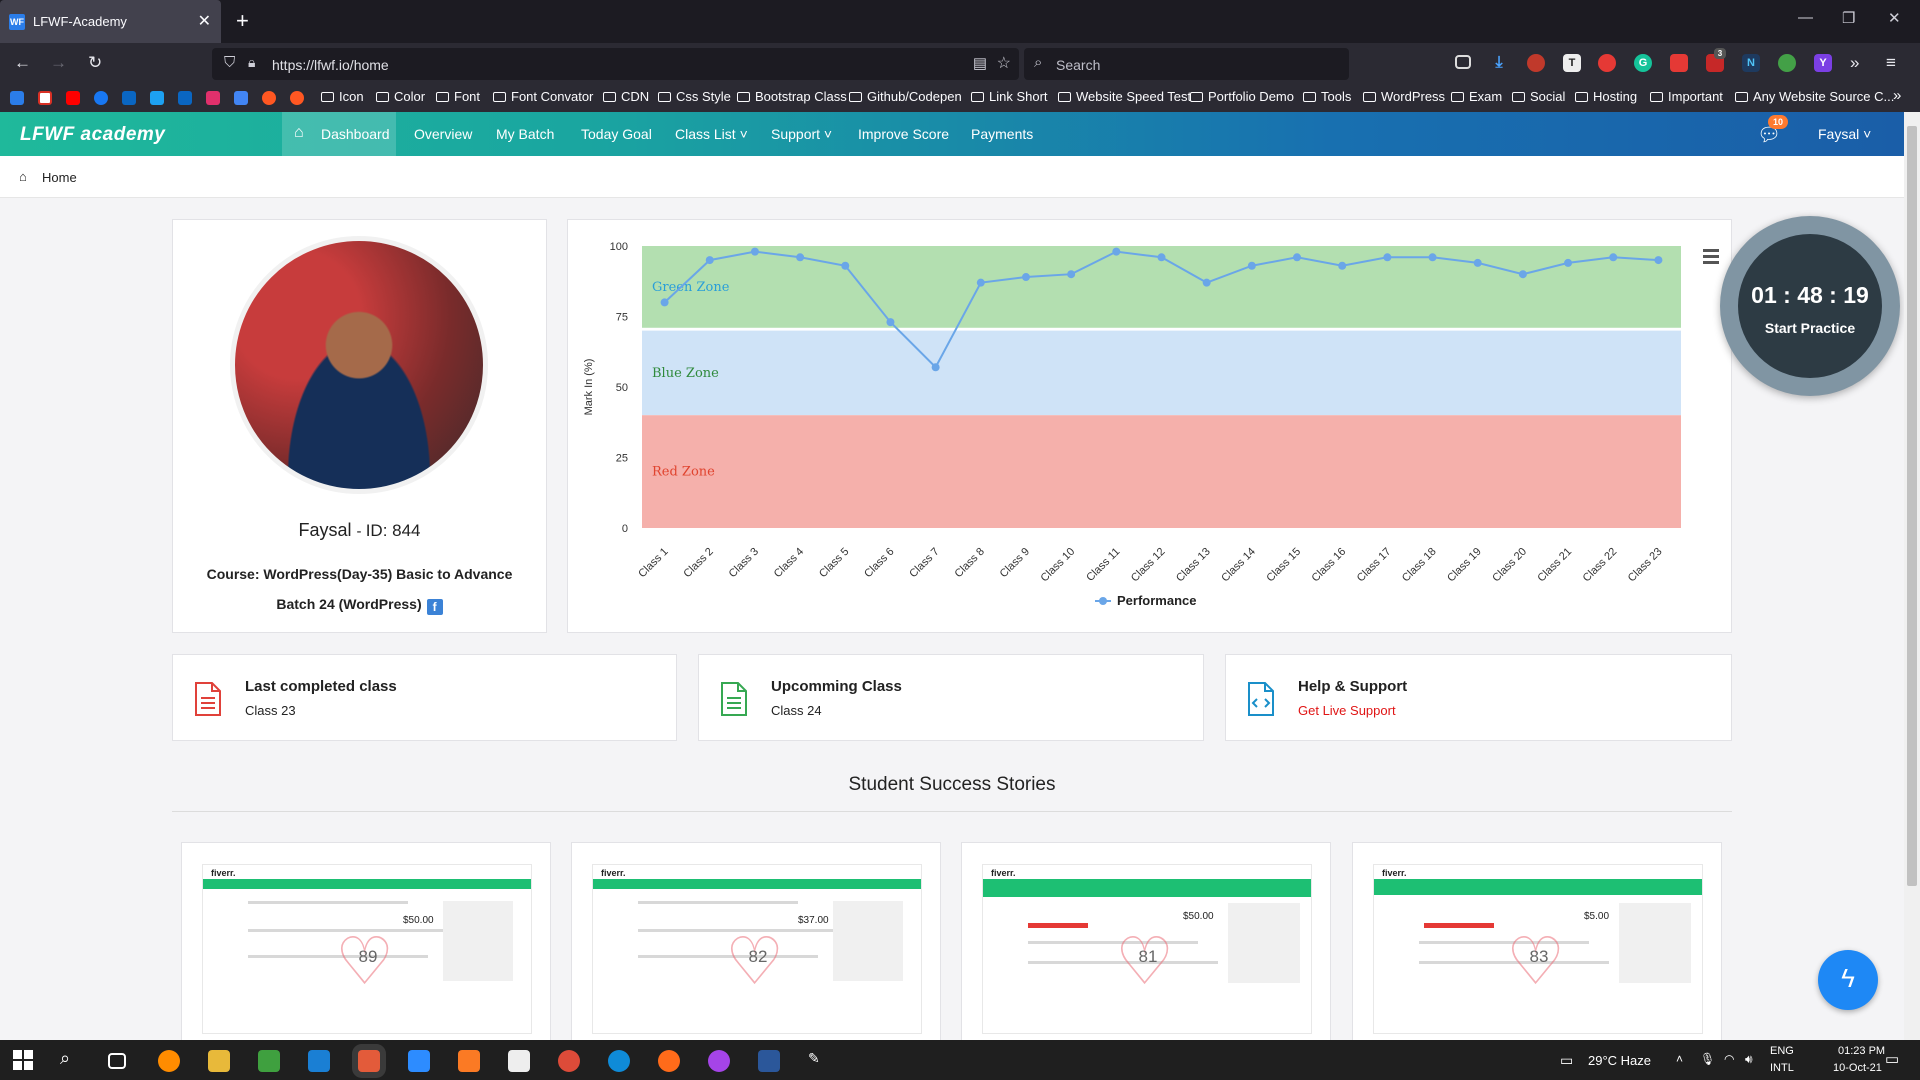 The height and width of the screenshot is (1080, 1920). I want to click on page-scrollbar, so click(1912, 576).